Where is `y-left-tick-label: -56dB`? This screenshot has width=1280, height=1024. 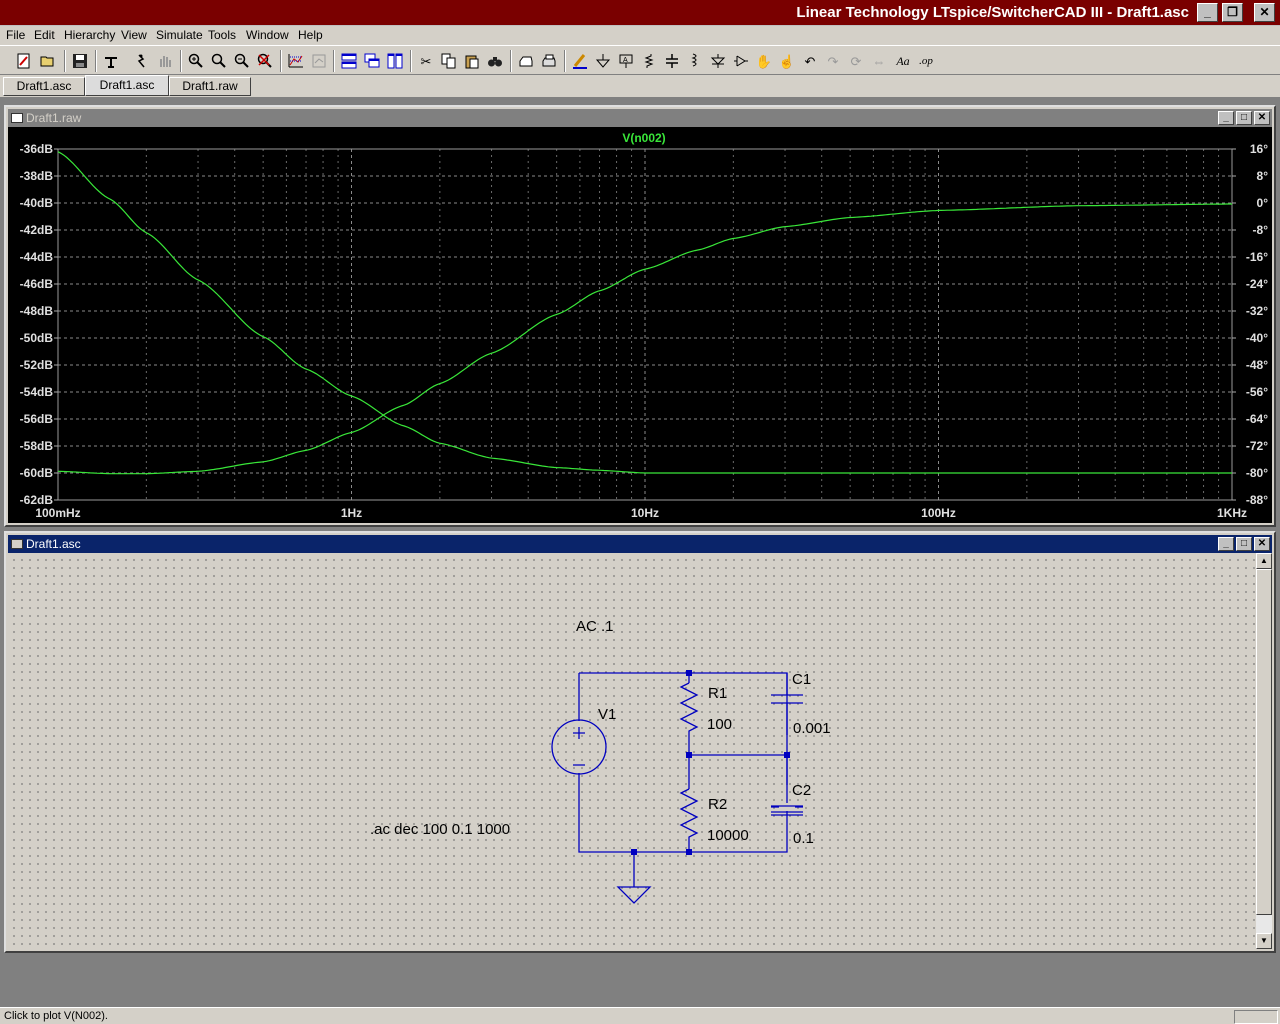
y-left-tick-label: -56dB is located at coordinates (37, 419).